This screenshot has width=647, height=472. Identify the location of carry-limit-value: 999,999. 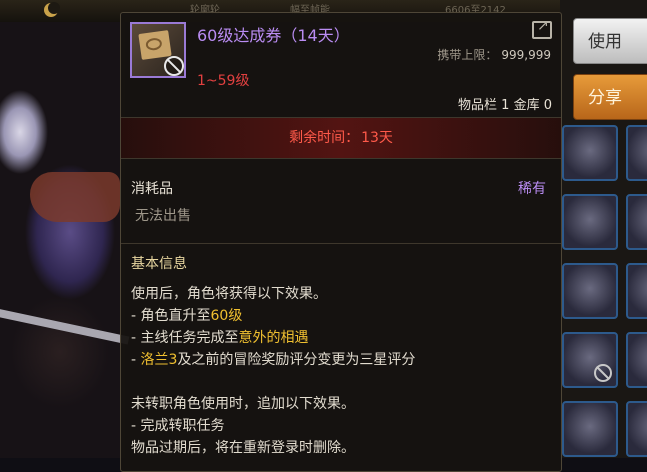
(526, 55).